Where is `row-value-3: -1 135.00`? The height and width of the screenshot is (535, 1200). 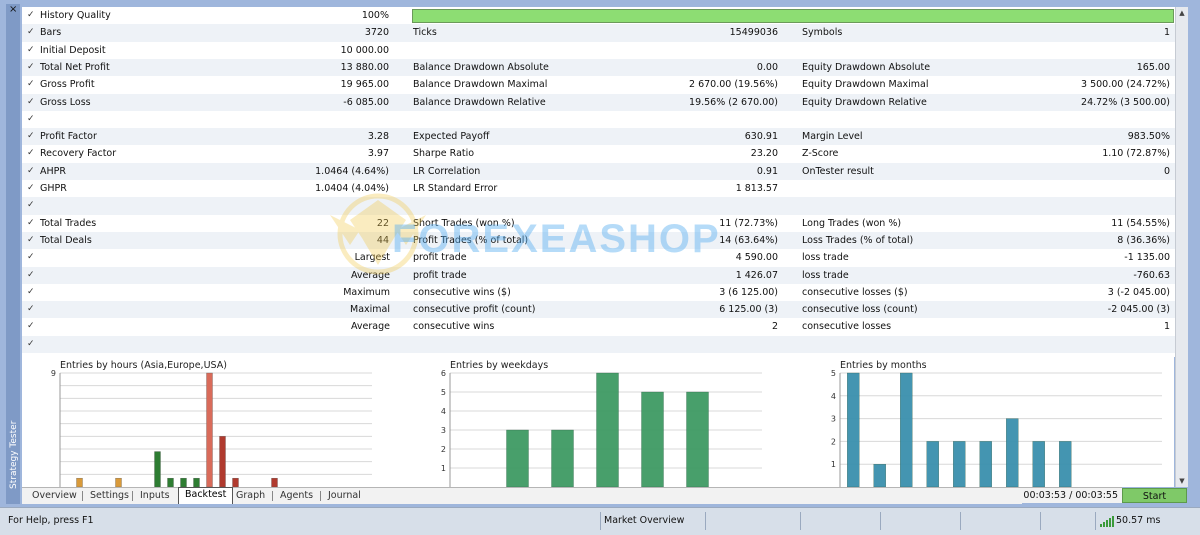
row-value-3: -1 135.00 is located at coordinates (1147, 258).